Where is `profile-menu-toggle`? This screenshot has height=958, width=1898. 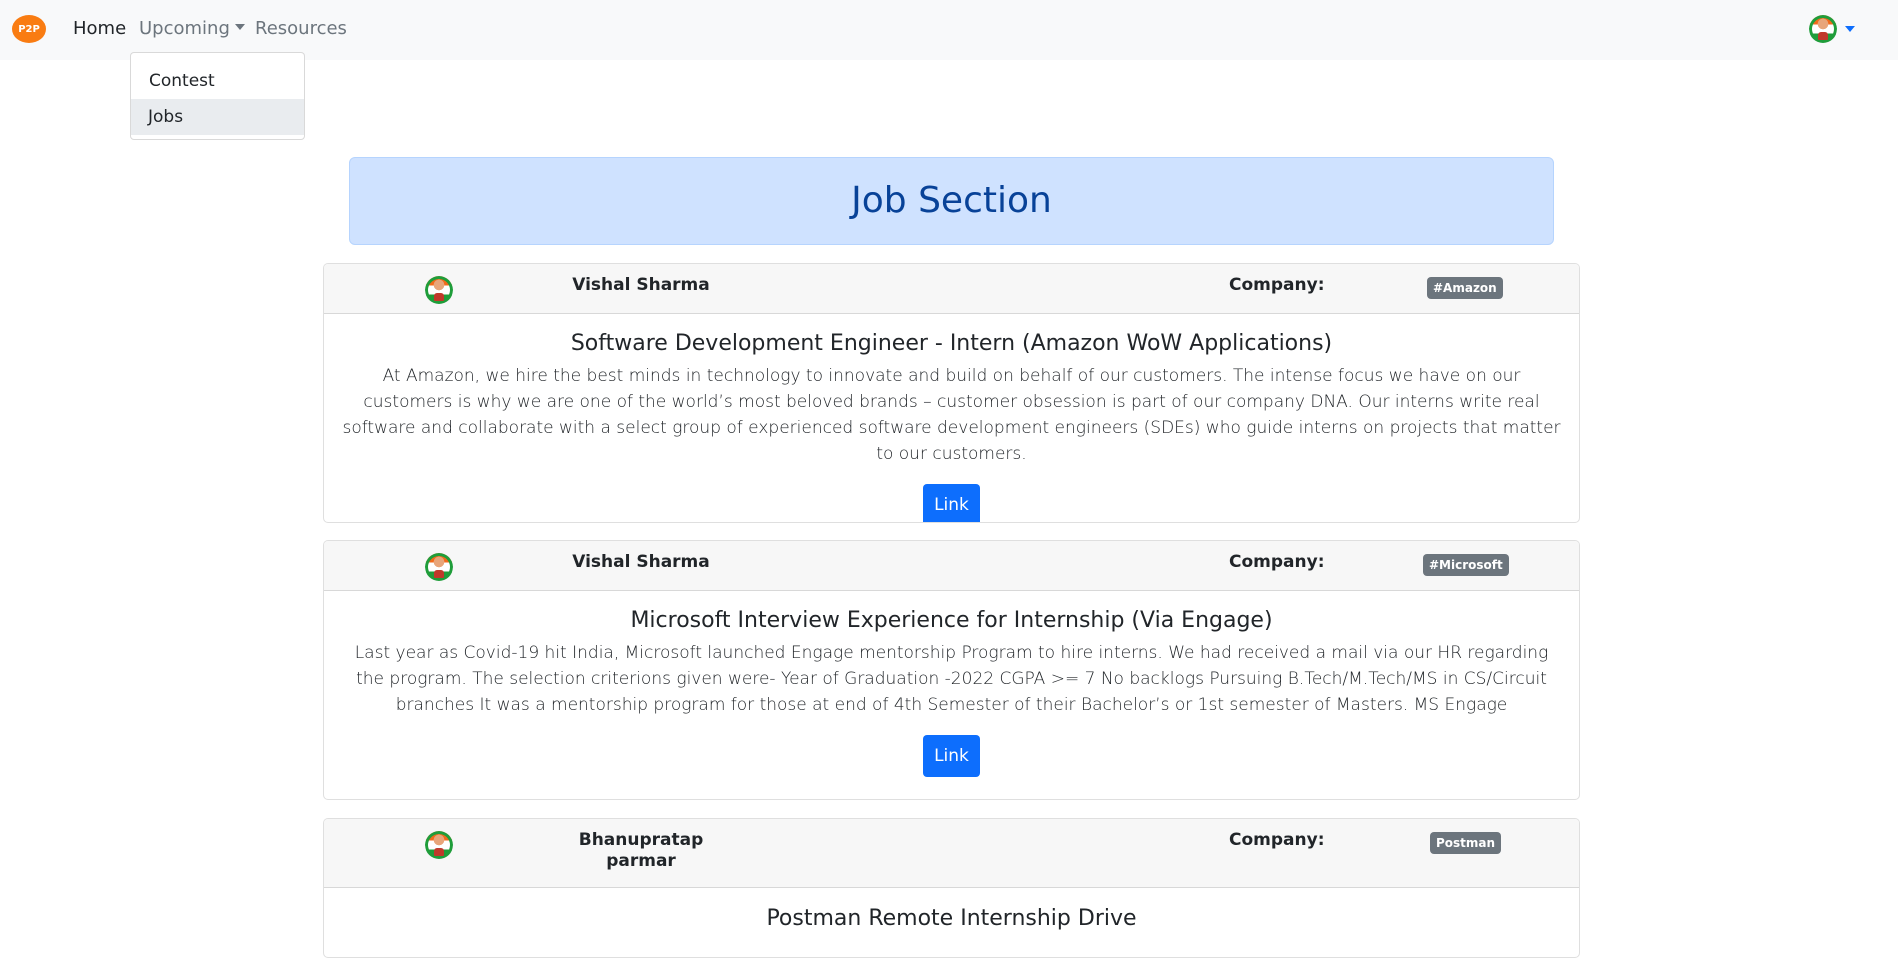 profile-menu-toggle is located at coordinates (1832, 29).